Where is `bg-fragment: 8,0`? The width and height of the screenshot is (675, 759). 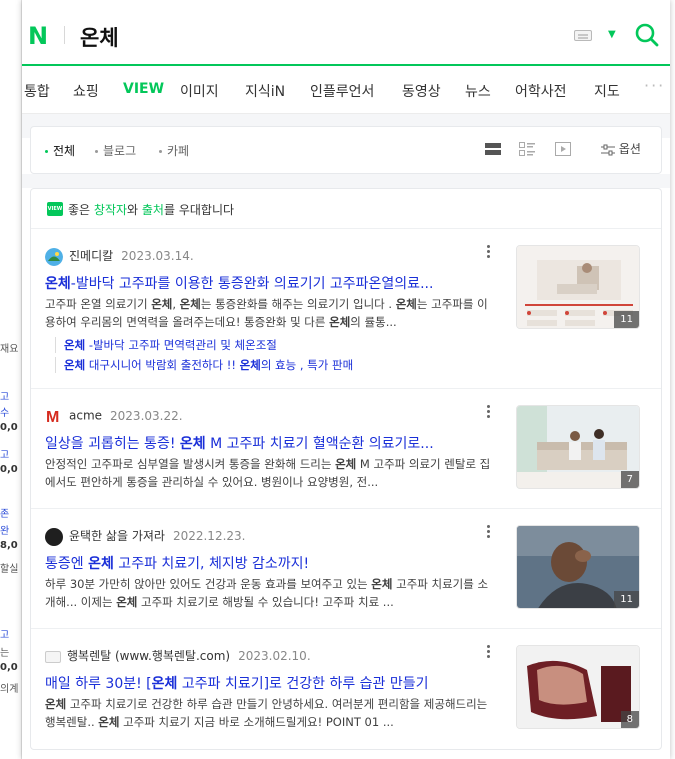
bg-fragment: 8,0 is located at coordinates (9, 545).